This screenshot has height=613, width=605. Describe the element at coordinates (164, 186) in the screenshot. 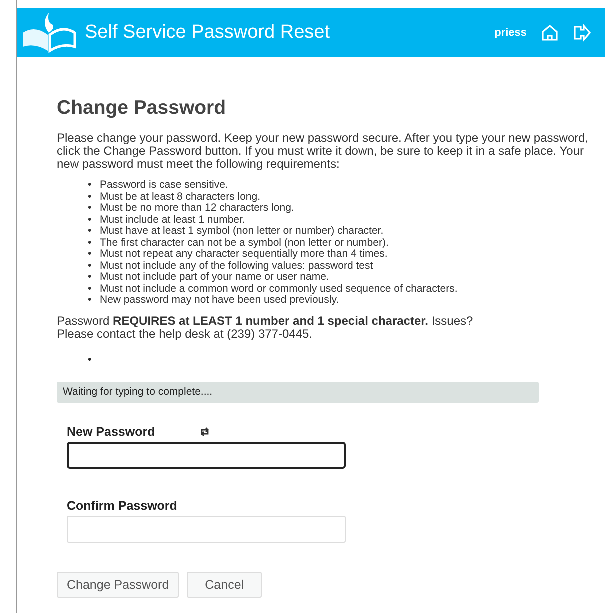

I see `requirement-item: Password is case sensitive.` at that location.